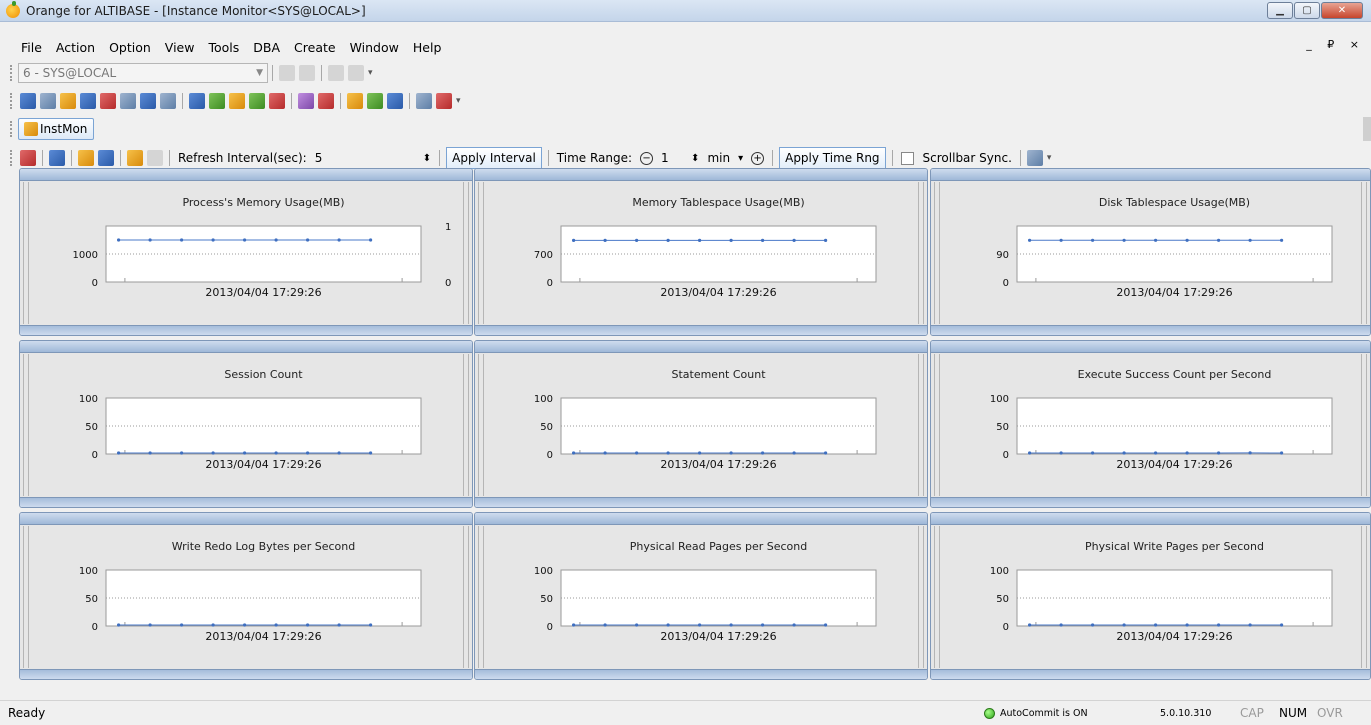  Describe the element at coordinates (1280, 10) in the screenshot. I see `minimize-button: ▁` at that location.